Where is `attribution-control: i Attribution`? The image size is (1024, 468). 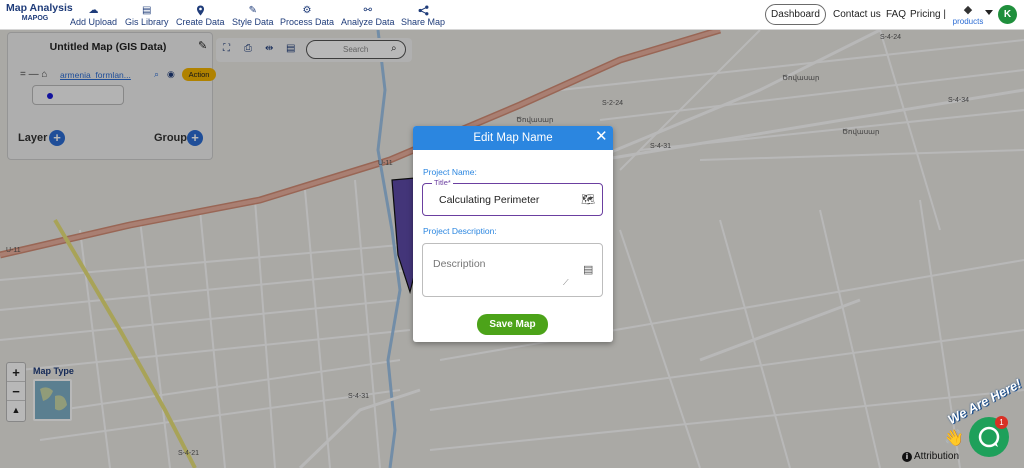
attribution-control: i Attribution is located at coordinates (930, 456).